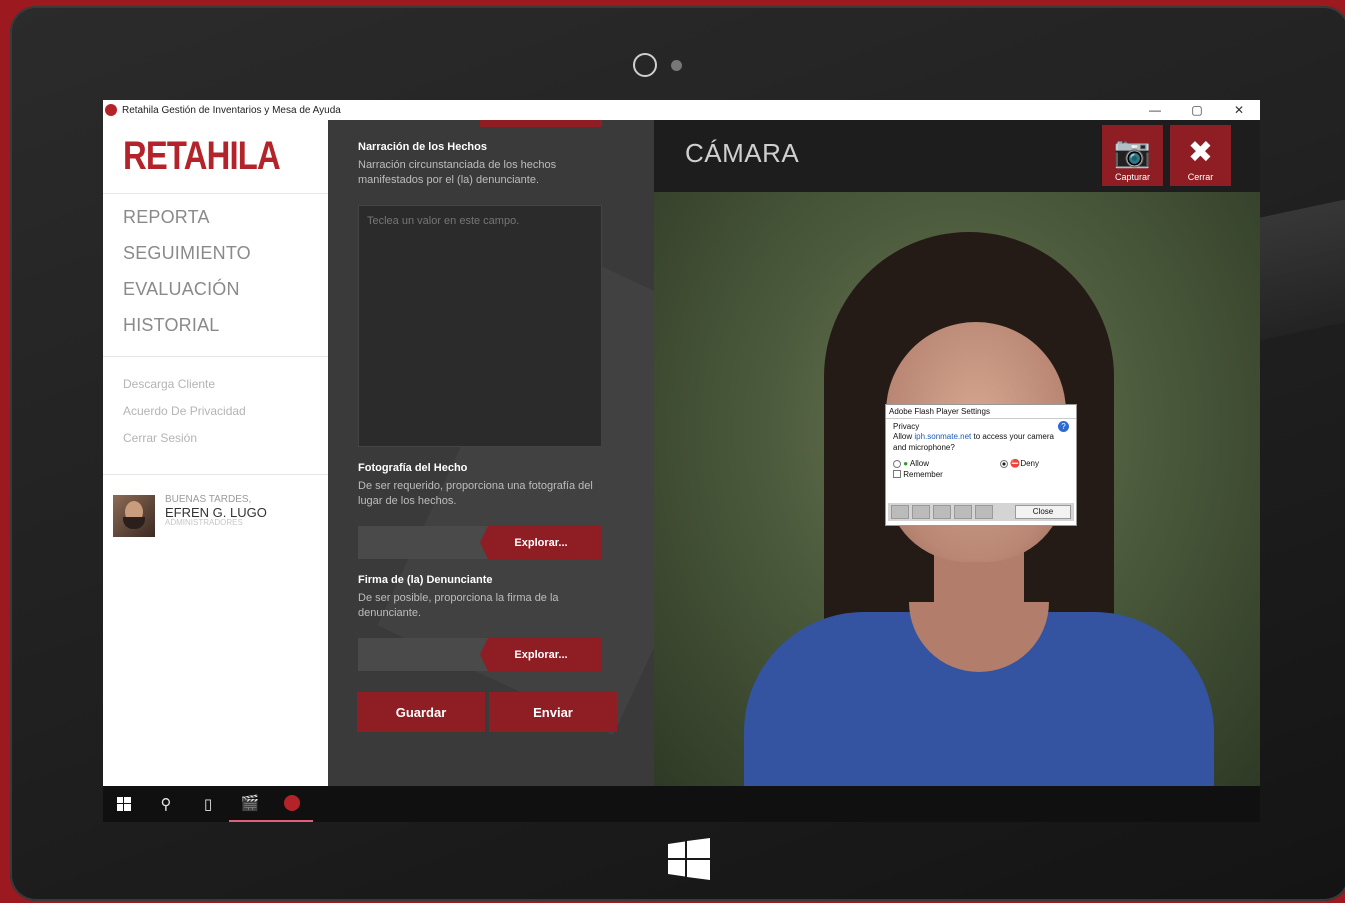  I want to click on narracion-title: Narración de los Hechos, so click(422, 147).